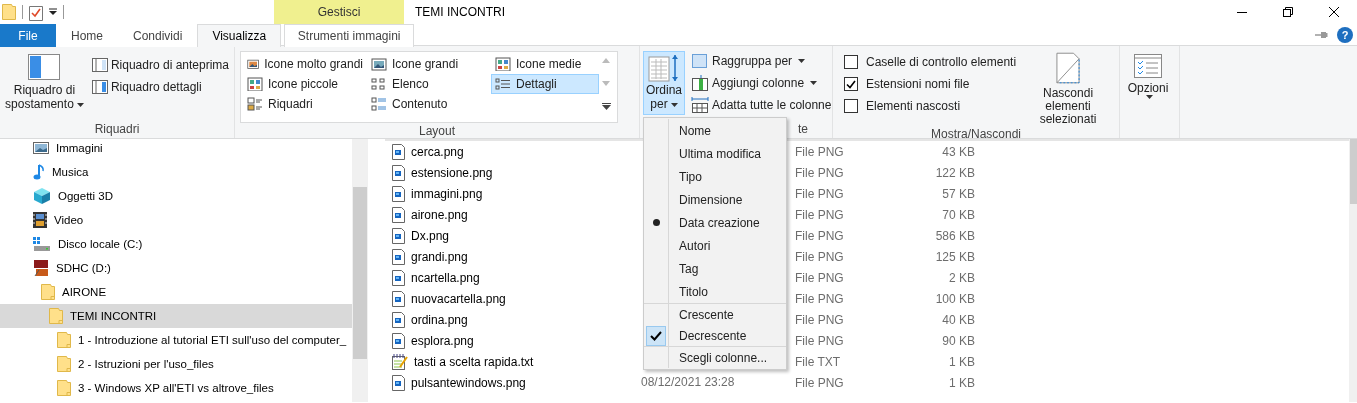 The height and width of the screenshot is (403, 1357). Describe the element at coordinates (468, 382) in the screenshot. I see `file-name: pulsantewindows.png` at that location.